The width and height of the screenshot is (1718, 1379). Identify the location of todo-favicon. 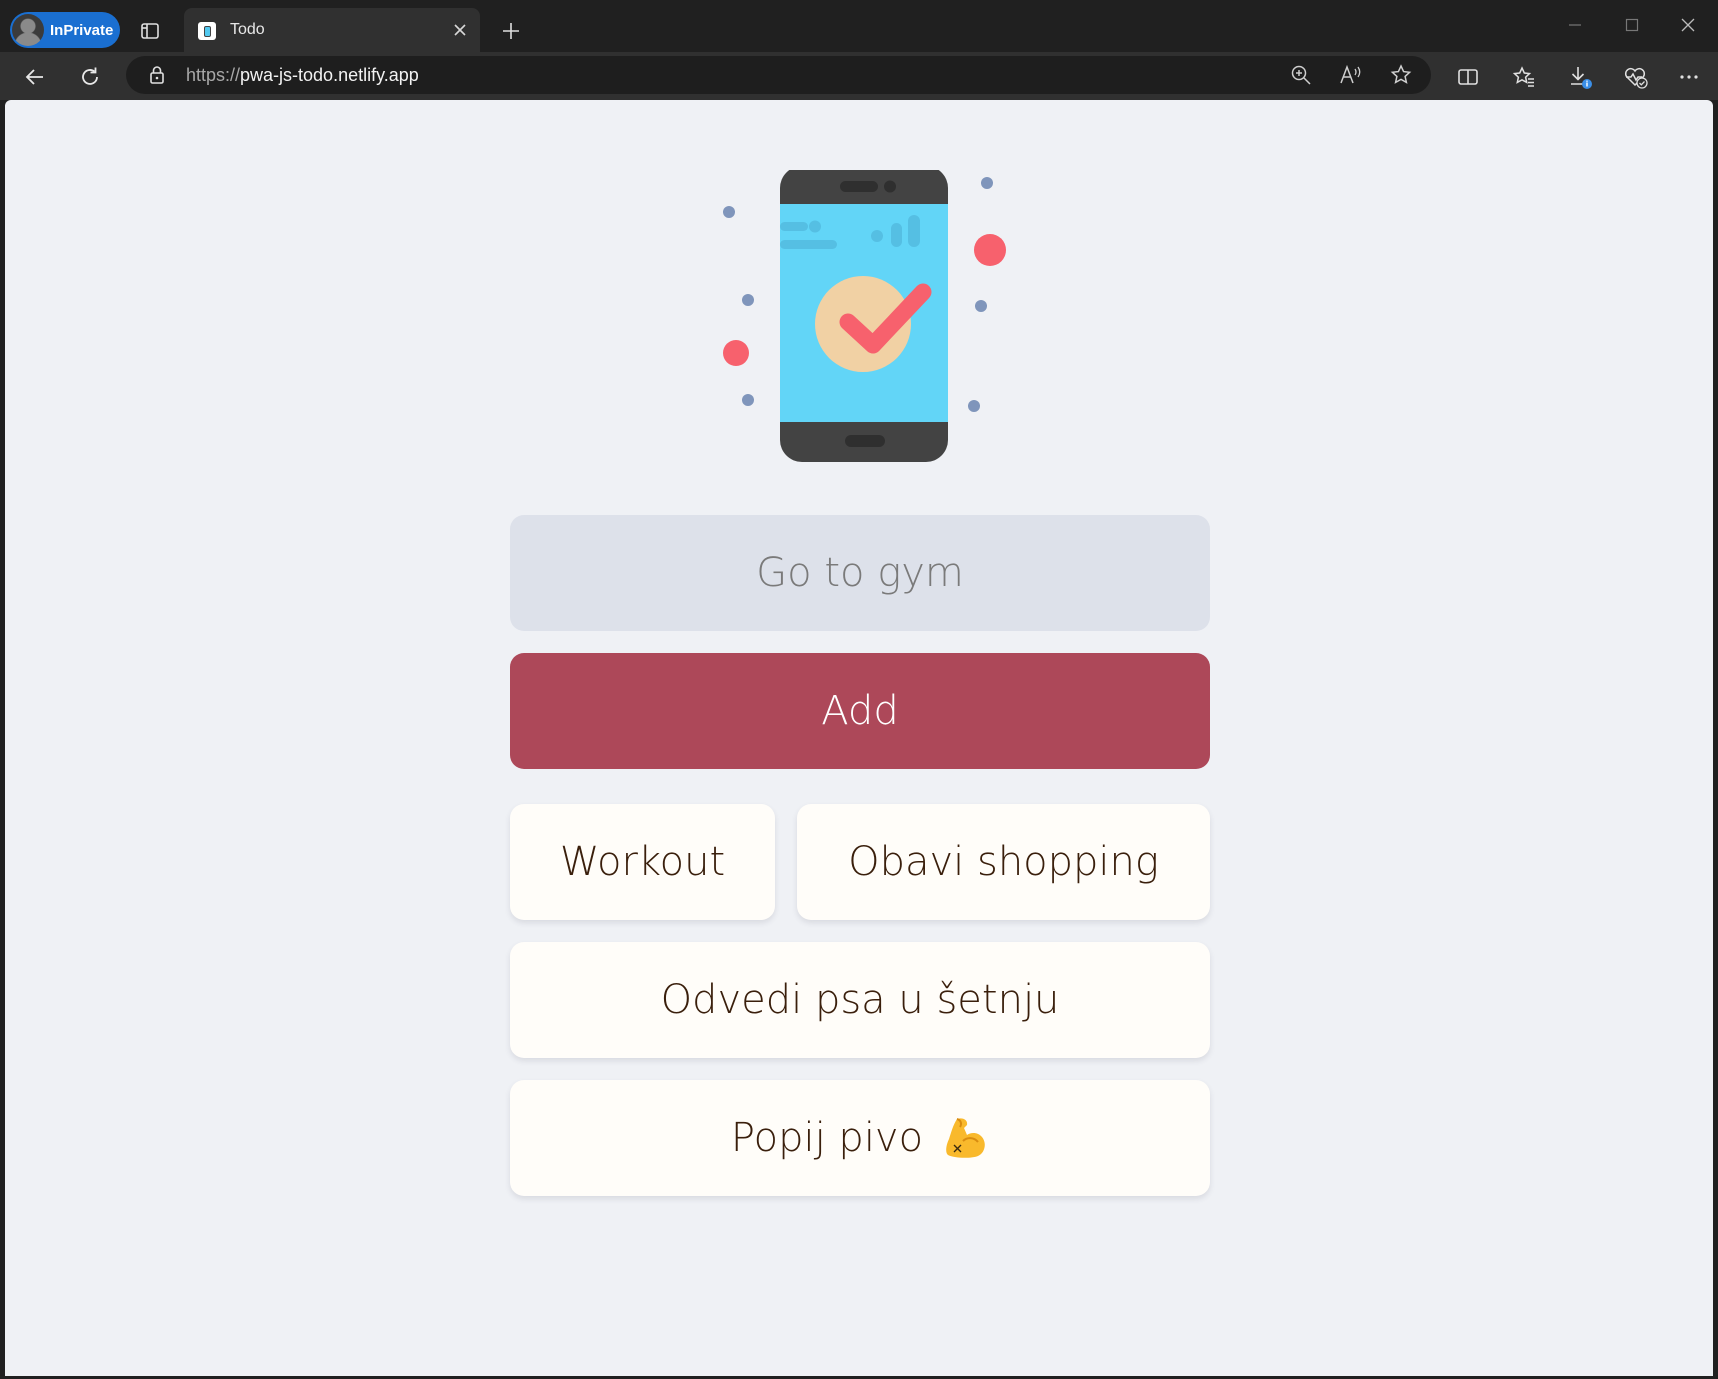
(207, 31).